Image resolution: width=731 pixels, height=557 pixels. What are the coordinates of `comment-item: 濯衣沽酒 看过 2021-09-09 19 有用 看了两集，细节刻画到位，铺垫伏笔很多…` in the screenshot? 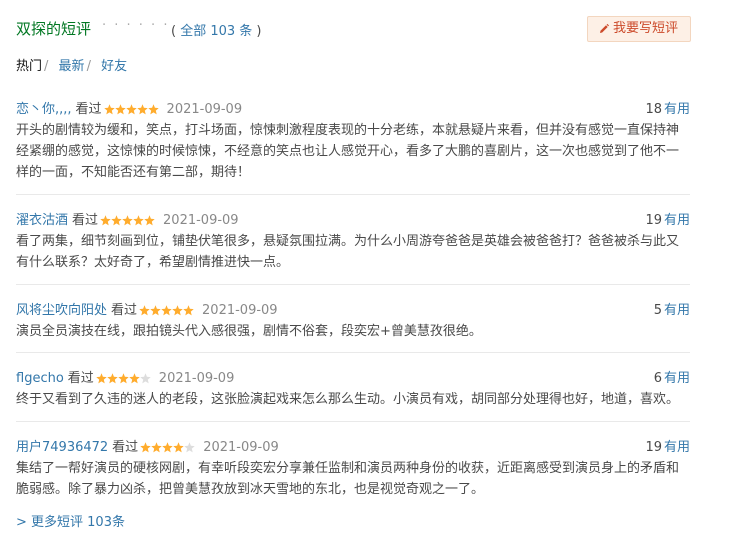 It's located at (353, 240).